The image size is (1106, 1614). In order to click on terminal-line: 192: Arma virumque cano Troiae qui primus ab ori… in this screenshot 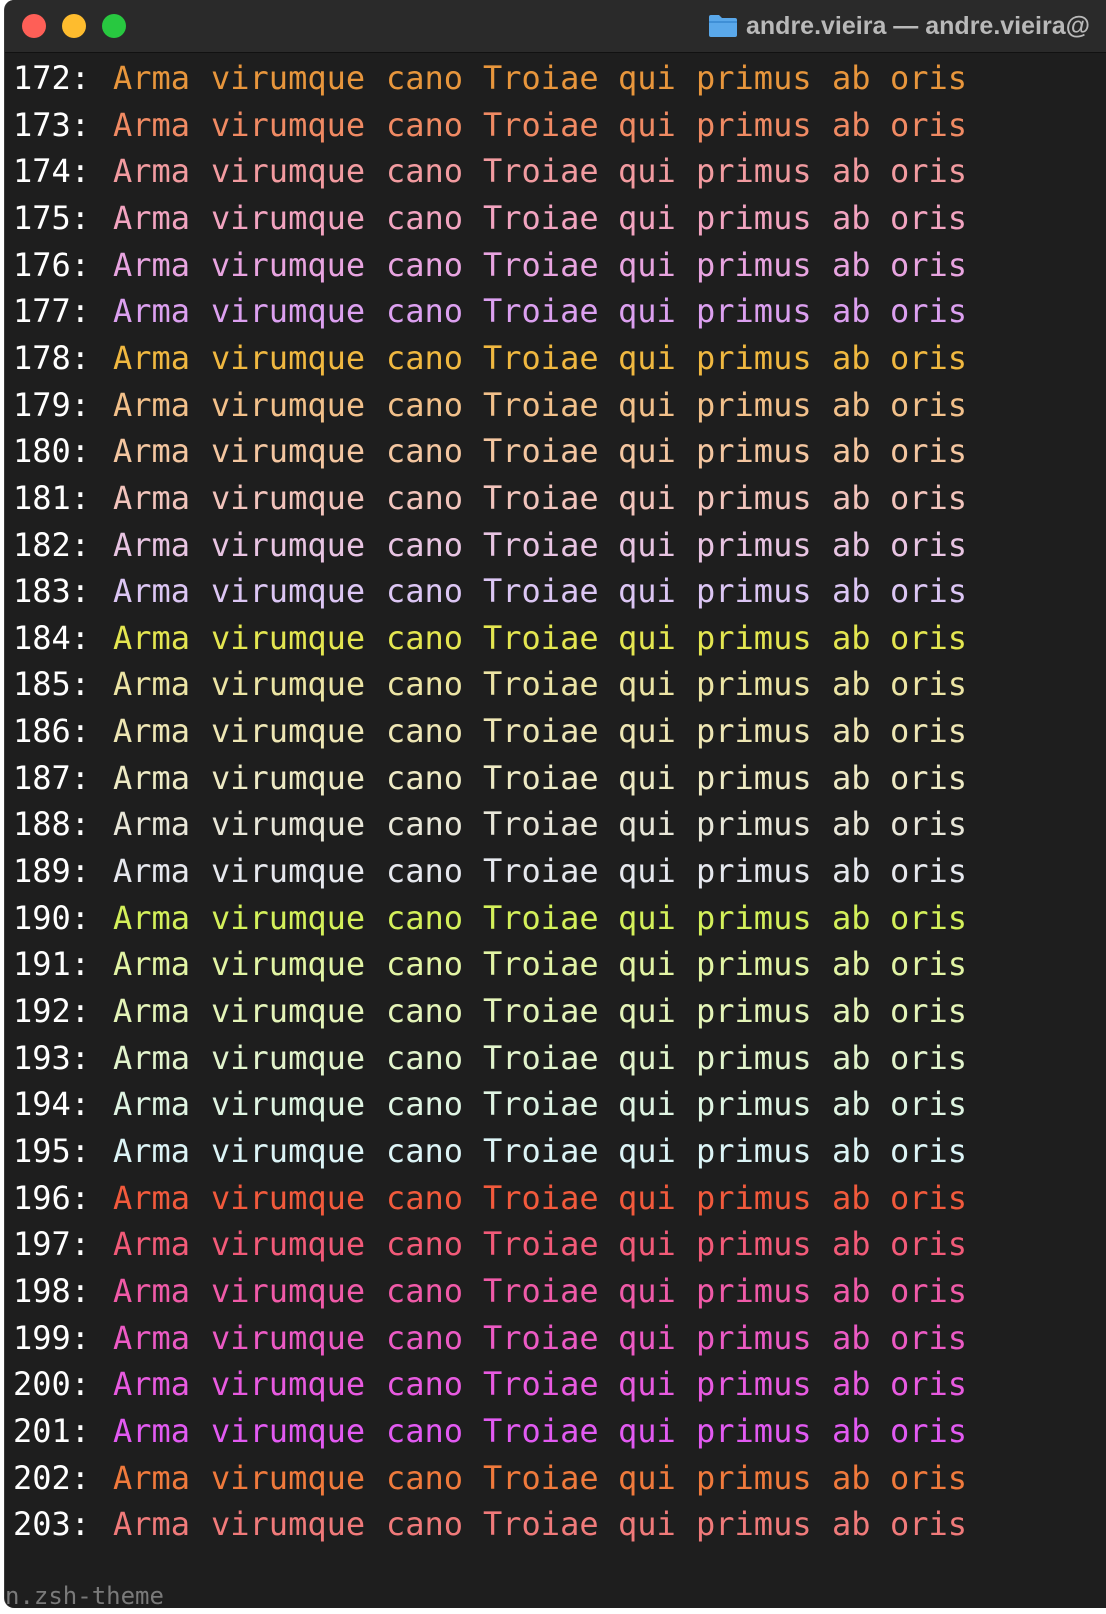, I will do `click(558, 1011)`.